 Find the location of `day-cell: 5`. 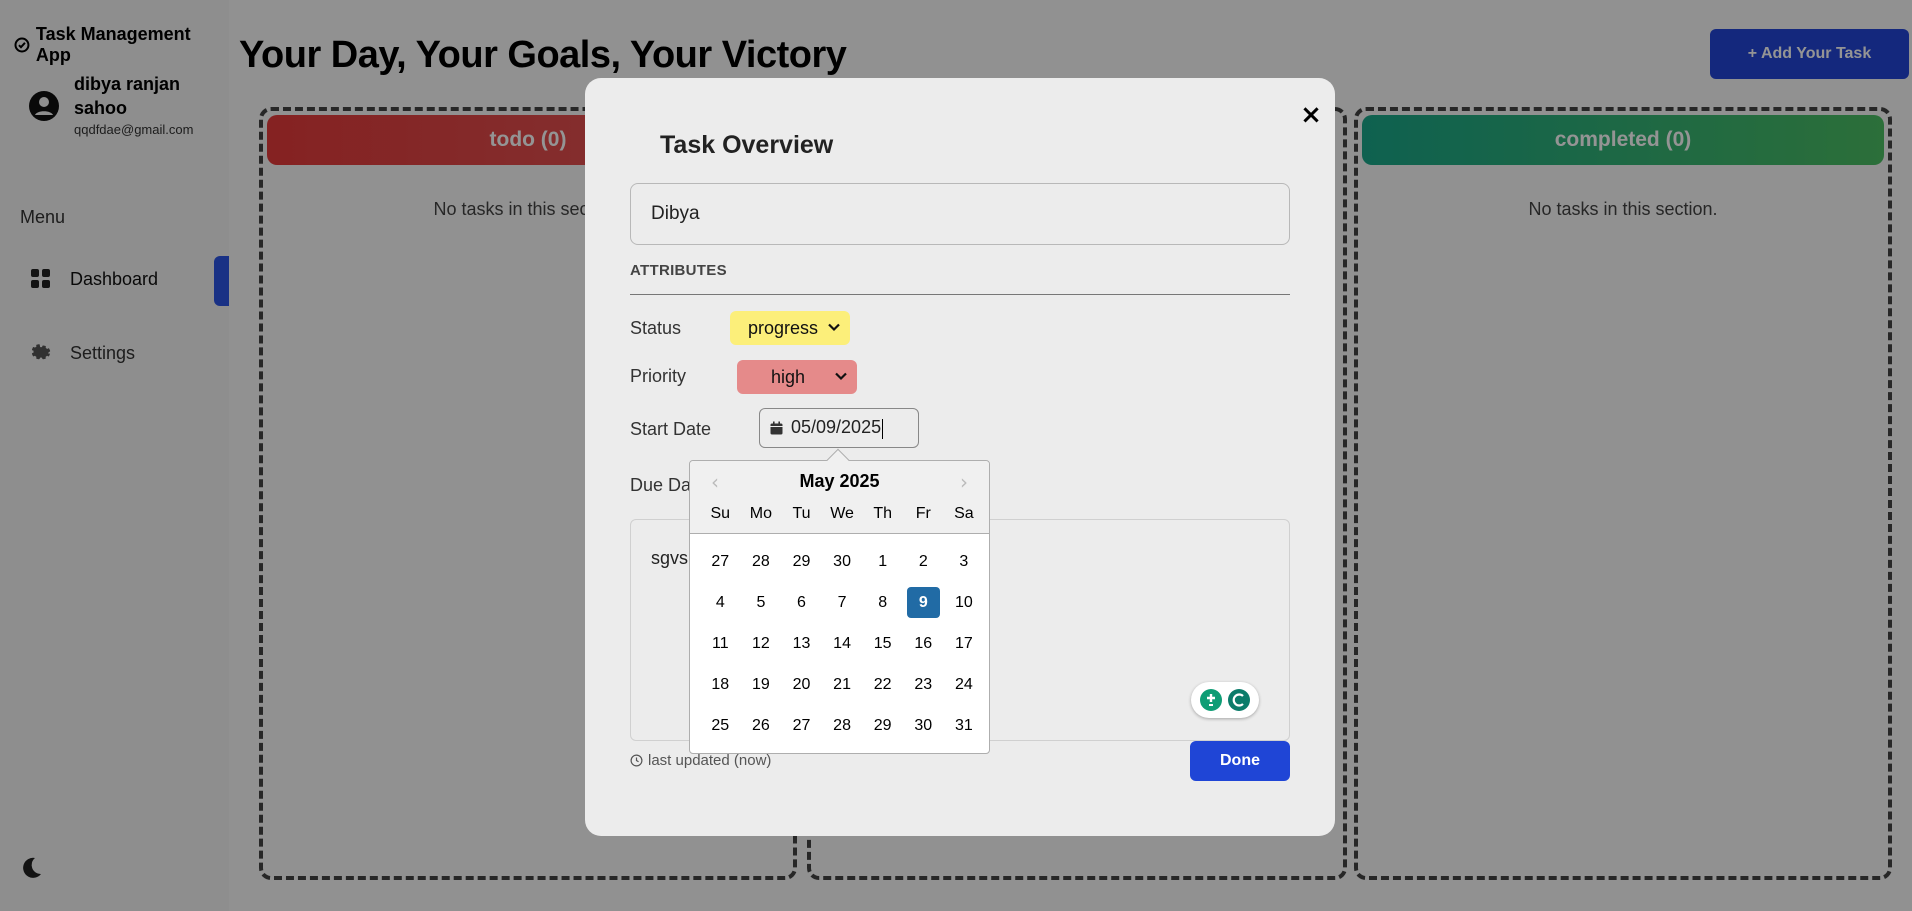

day-cell: 5 is located at coordinates (761, 602).